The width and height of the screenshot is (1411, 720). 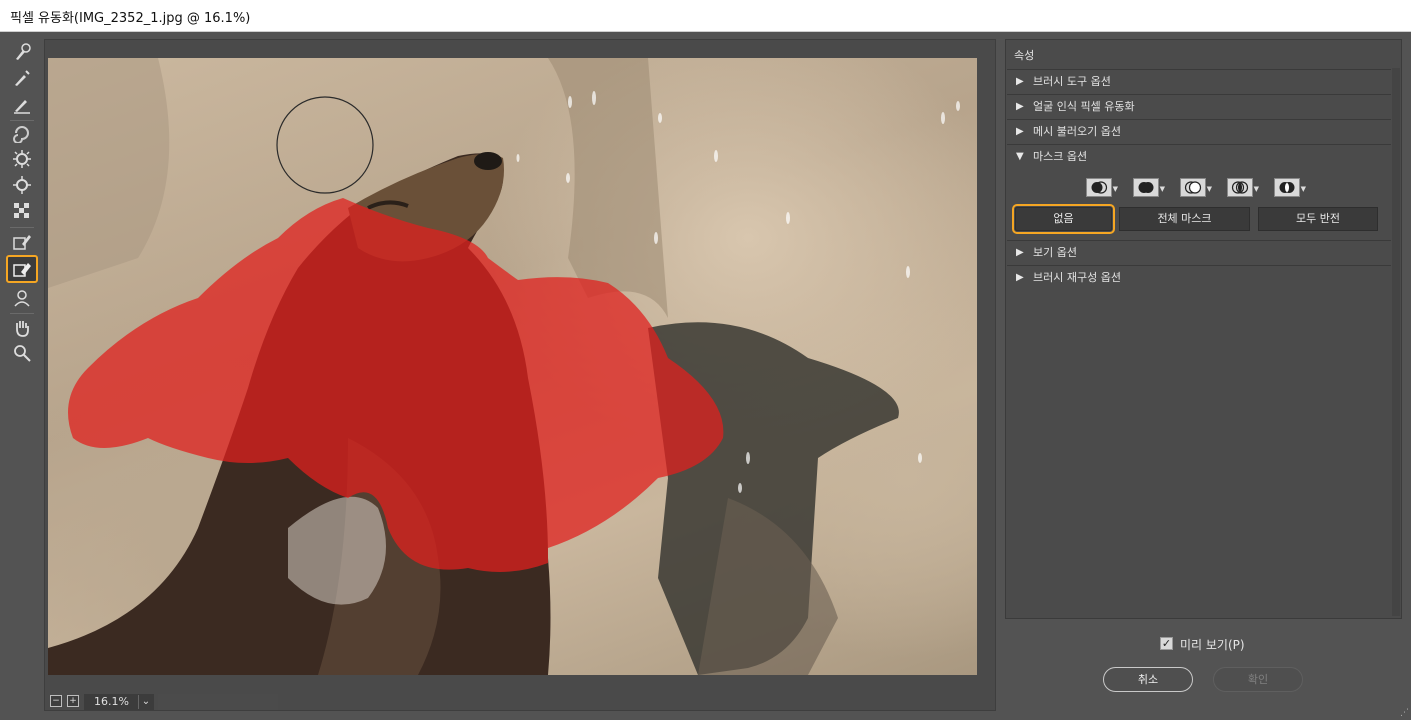 What do you see at coordinates (1184, 219) in the screenshot?
I see `mask-all-button: 전체 마스크` at bounding box center [1184, 219].